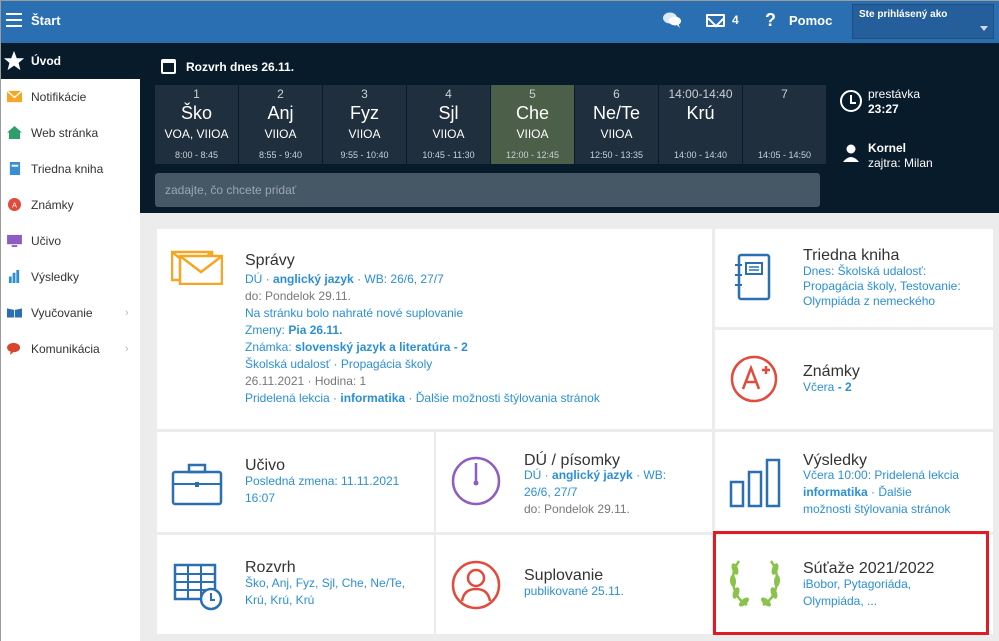 This screenshot has width=999, height=641. What do you see at coordinates (127, 349) in the screenshot?
I see `chevron-right-icon: ›` at bounding box center [127, 349].